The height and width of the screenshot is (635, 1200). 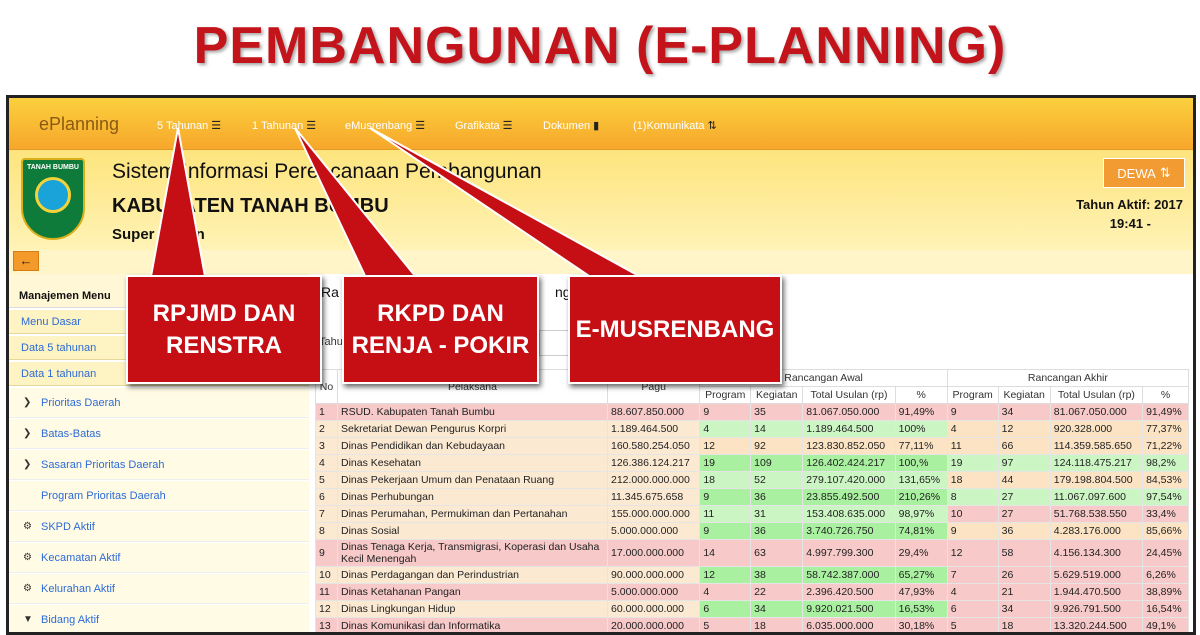 What do you see at coordinates (178, 205) in the screenshot?
I see `pointer-rpjmd` at bounding box center [178, 205].